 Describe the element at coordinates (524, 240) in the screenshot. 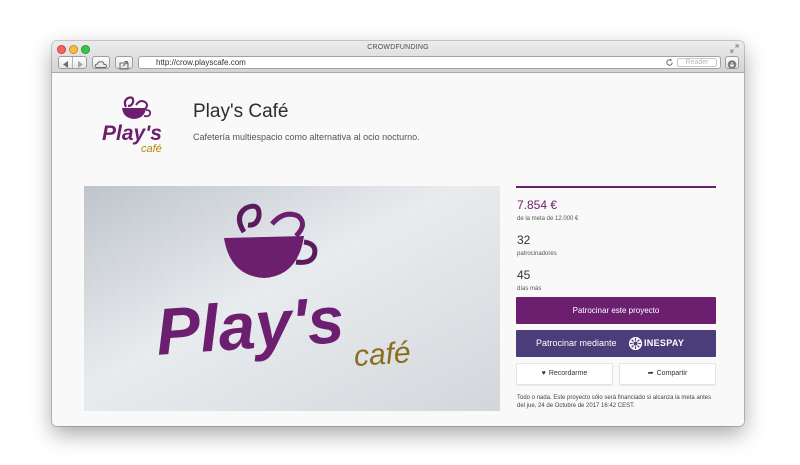

I see `backers-count: 32` at that location.